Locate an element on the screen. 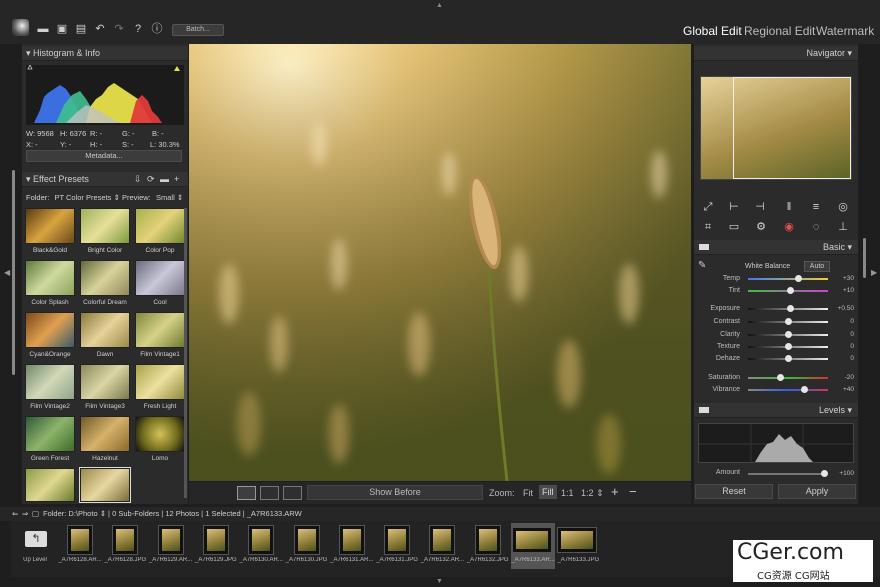  white-balance-auto-button: Auto is located at coordinates (817, 266).